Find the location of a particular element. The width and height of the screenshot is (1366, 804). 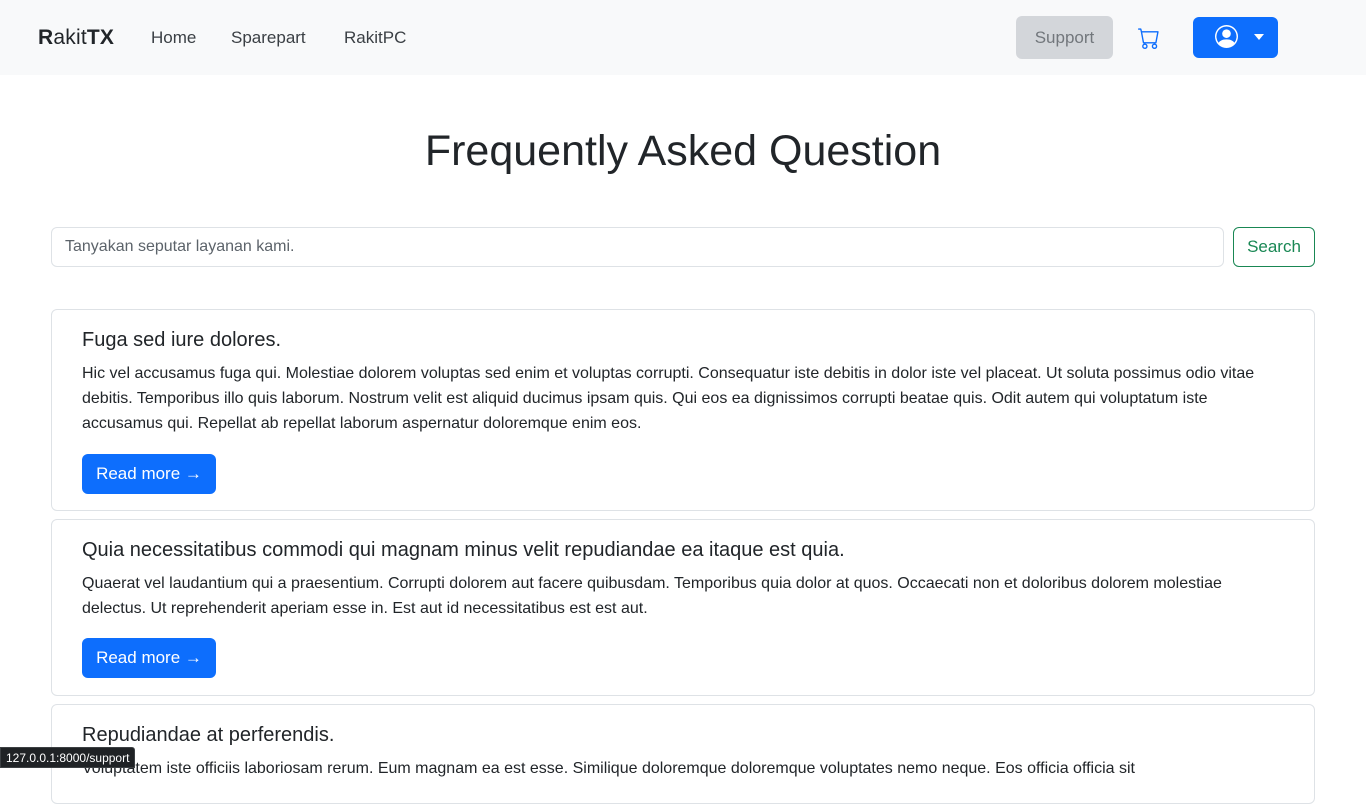

search-button: Search is located at coordinates (1274, 247).